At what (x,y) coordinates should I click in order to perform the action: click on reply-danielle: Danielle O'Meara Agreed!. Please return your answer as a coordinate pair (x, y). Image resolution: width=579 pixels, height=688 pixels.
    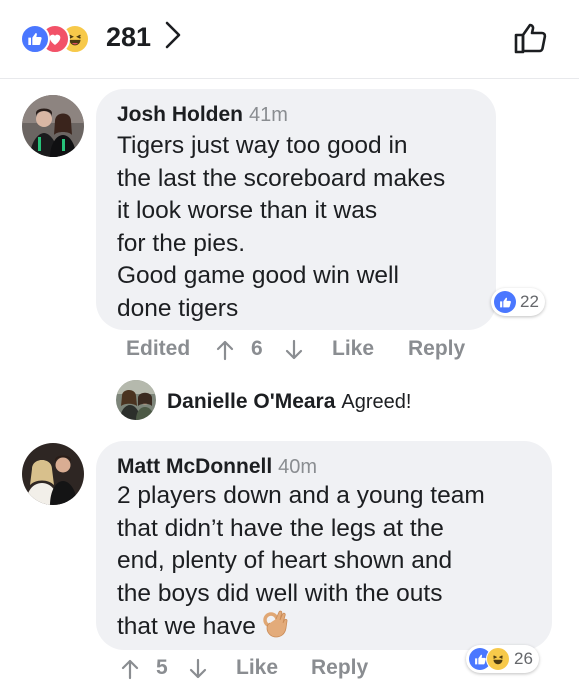
    Looking at the image, I should click on (289, 402).